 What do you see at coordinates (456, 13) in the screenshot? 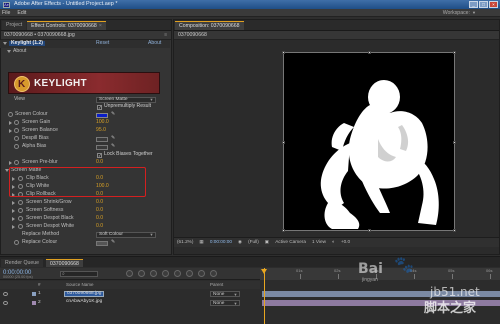
I see `workspace-label: Workspace:` at bounding box center [456, 13].